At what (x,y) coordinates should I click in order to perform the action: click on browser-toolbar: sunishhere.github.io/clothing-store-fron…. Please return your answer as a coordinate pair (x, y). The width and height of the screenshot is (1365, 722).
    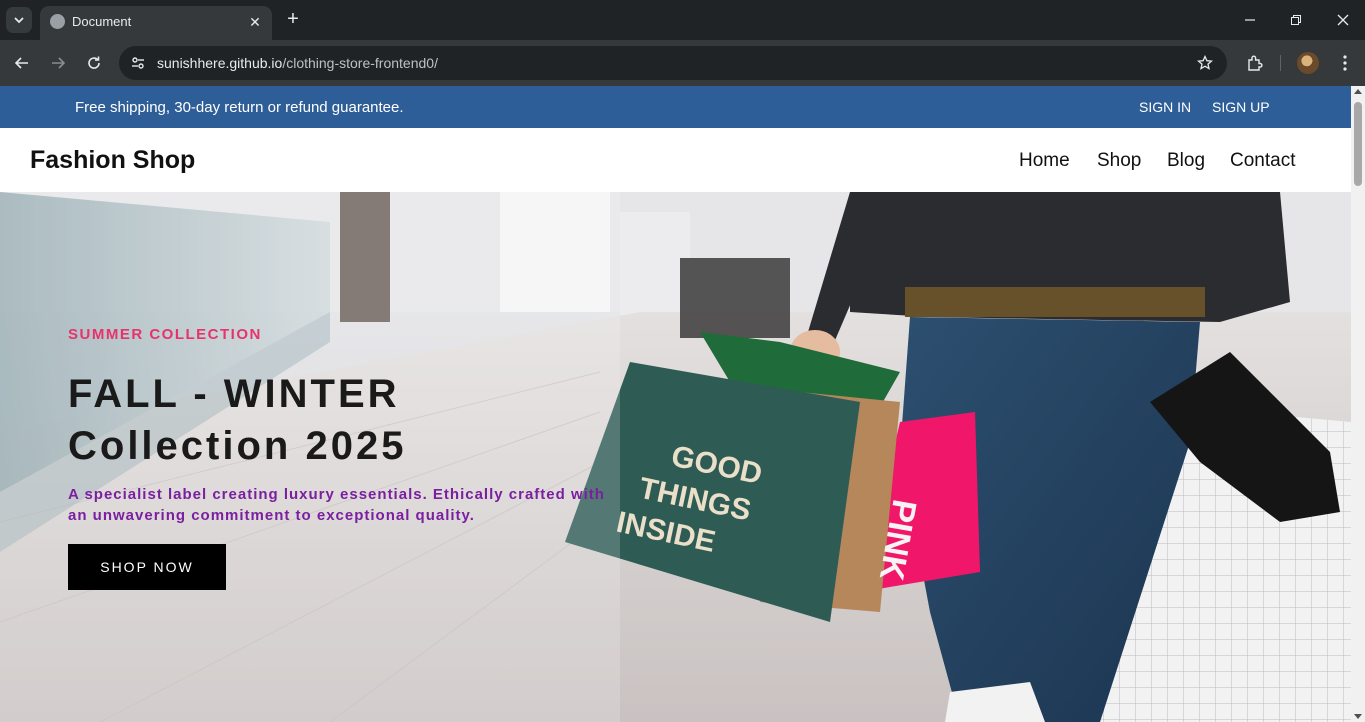
    Looking at the image, I should click on (682, 63).